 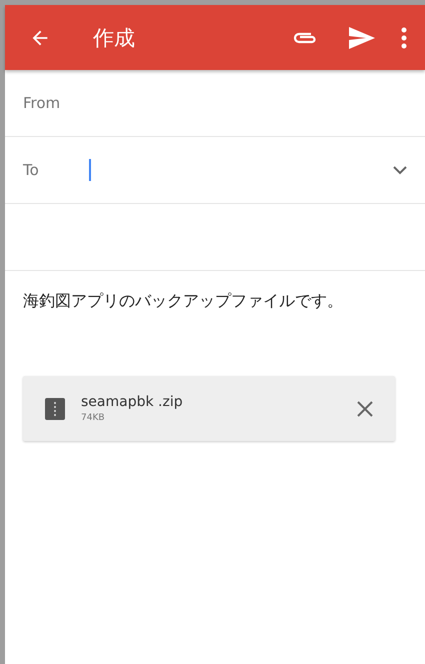 I want to click on close-icon, so click(x=365, y=408).